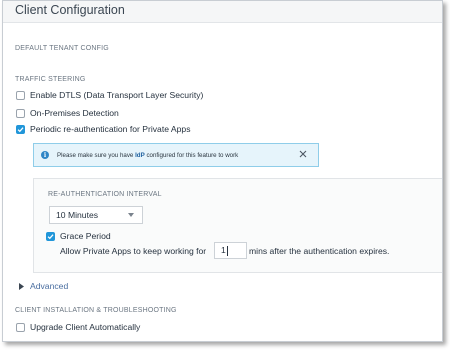 Image resolution: width=450 pixels, height=351 pixels. I want to click on text-caret, so click(227, 250).